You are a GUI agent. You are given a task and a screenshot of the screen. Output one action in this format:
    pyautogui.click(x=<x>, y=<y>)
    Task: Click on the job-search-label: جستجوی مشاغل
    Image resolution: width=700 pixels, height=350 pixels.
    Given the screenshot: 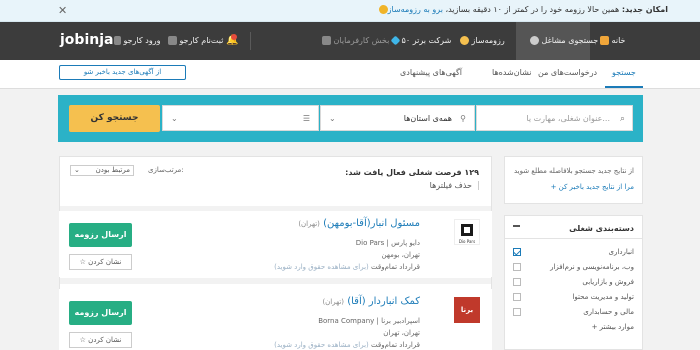 What is the action you would take?
    pyautogui.click(x=570, y=40)
    